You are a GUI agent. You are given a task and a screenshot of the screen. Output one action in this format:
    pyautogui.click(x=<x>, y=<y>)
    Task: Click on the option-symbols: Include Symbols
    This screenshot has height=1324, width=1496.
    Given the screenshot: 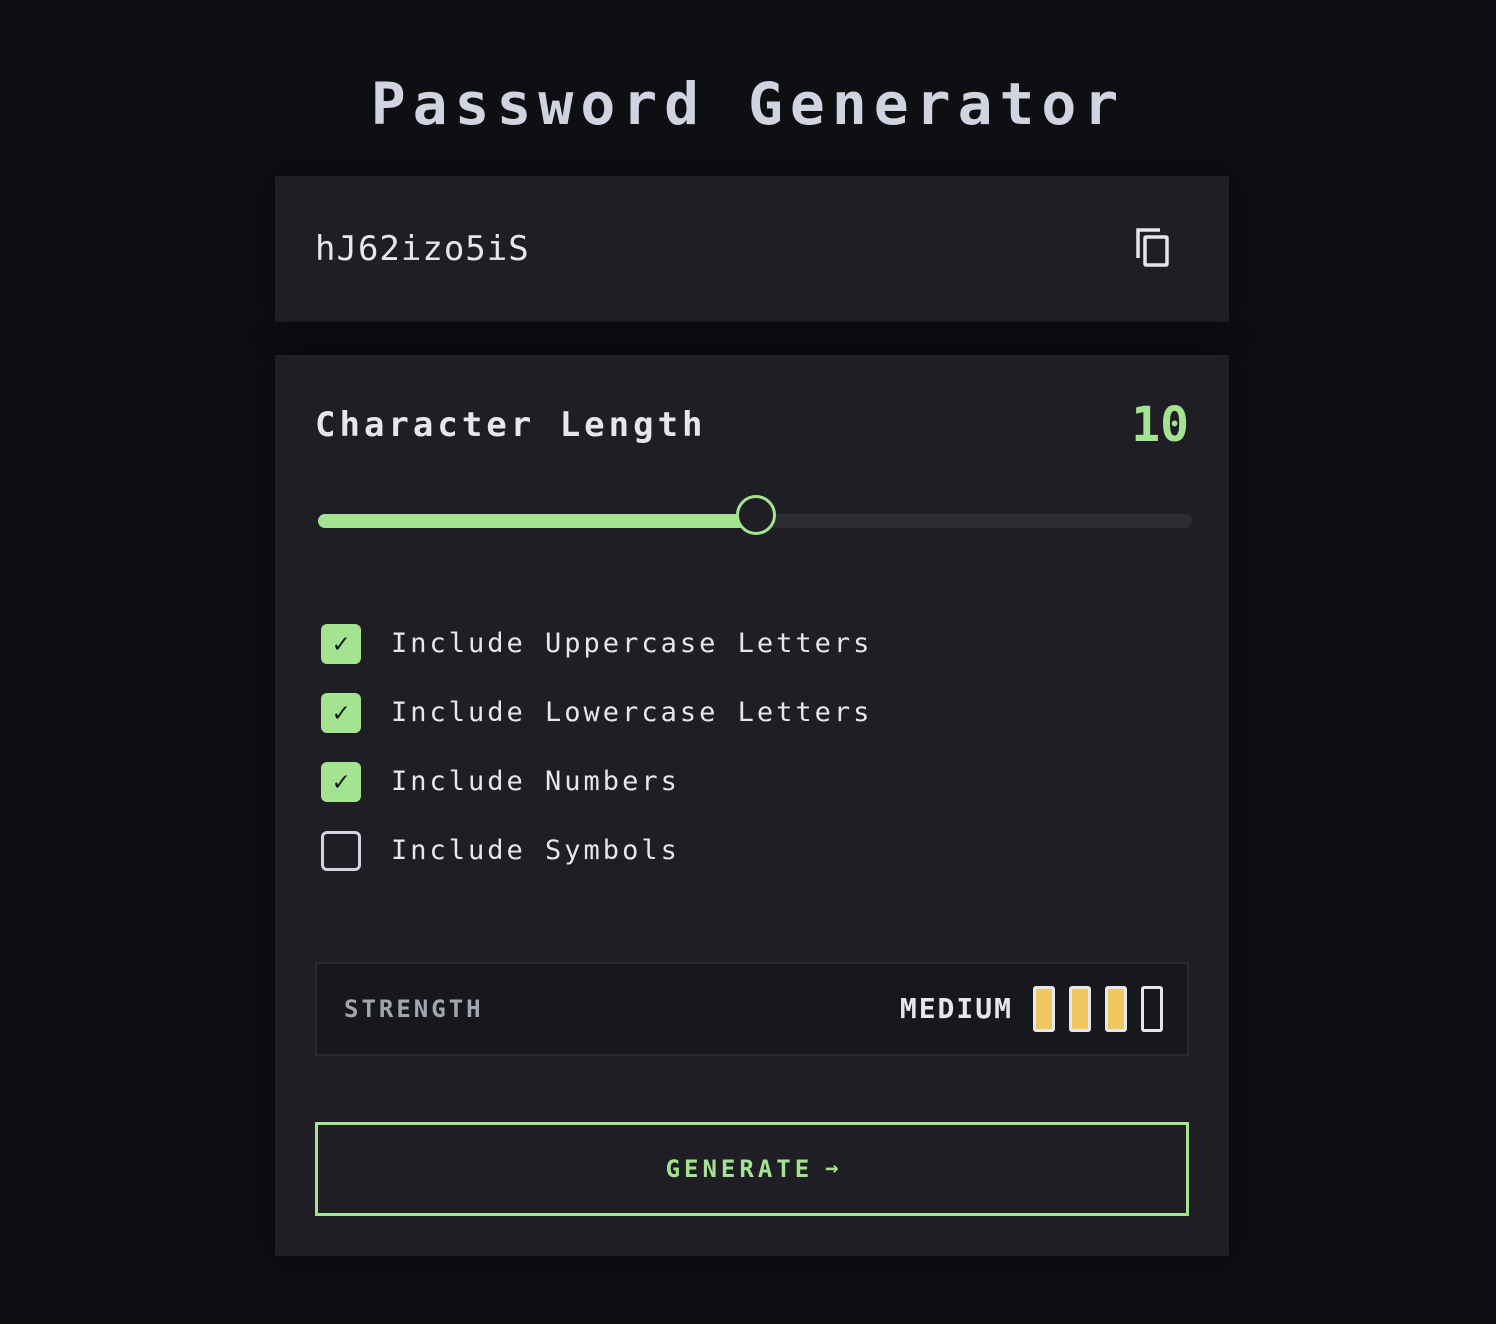 What is the action you would take?
    pyautogui.click(x=671, y=851)
    